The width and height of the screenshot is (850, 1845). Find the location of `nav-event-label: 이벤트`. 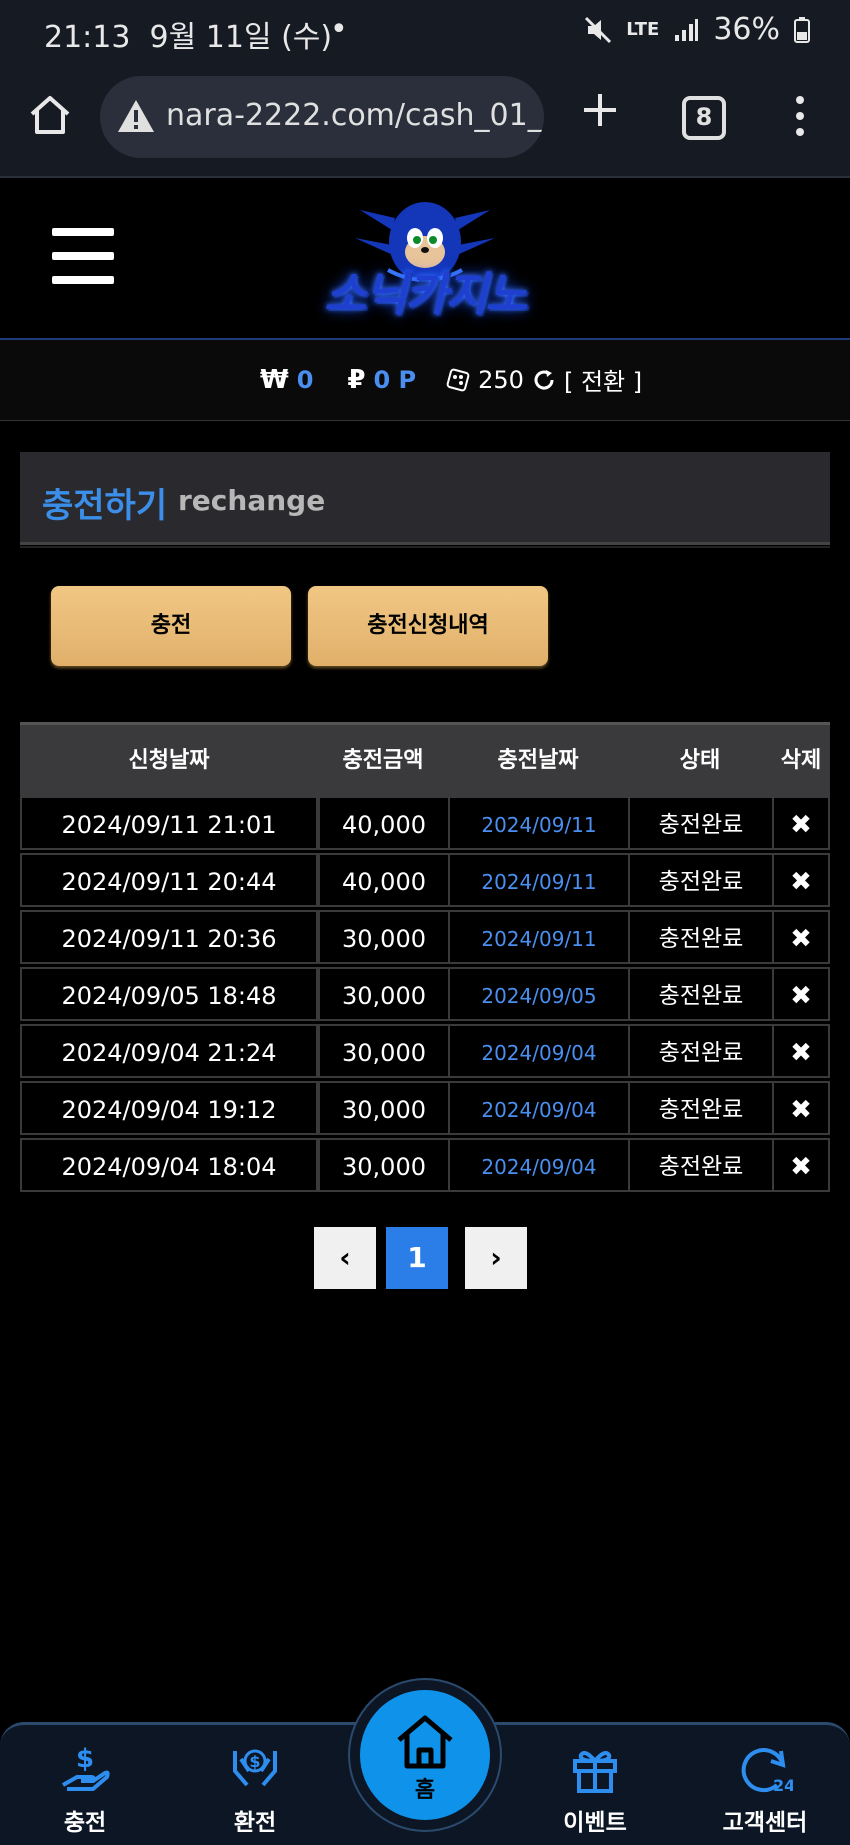

nav-event-label: 이벤트 is located at coordinates (595, 1823).